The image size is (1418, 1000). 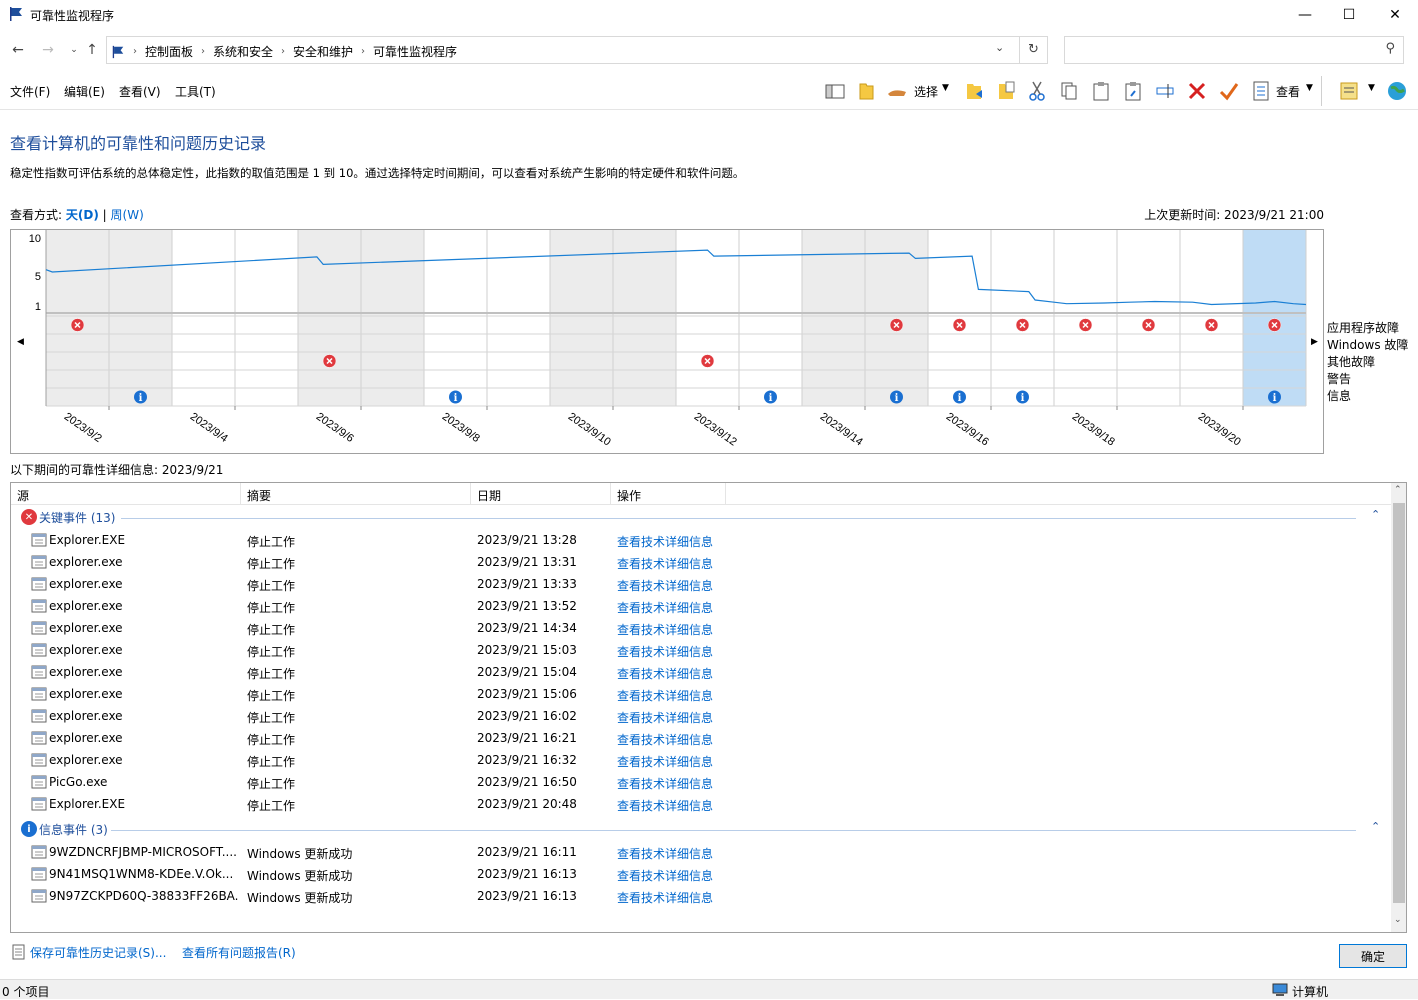 What do you see at coordinates (1069, 91) in the screenshot?
I see `copy-icon` at bounding box center [1069, 91].